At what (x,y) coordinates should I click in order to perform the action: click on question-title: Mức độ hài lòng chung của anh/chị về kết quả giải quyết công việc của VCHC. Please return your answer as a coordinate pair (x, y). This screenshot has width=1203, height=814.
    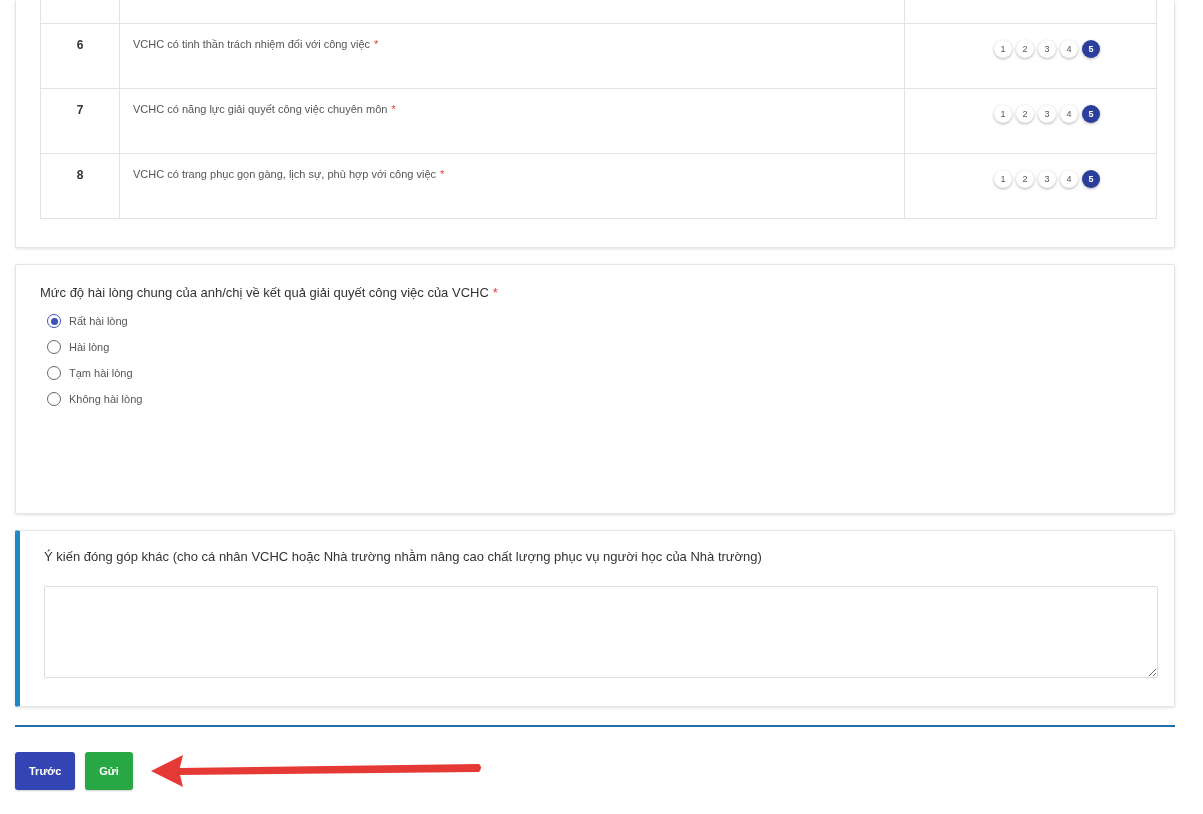
    Looking at the image, I should click on (264, 292).